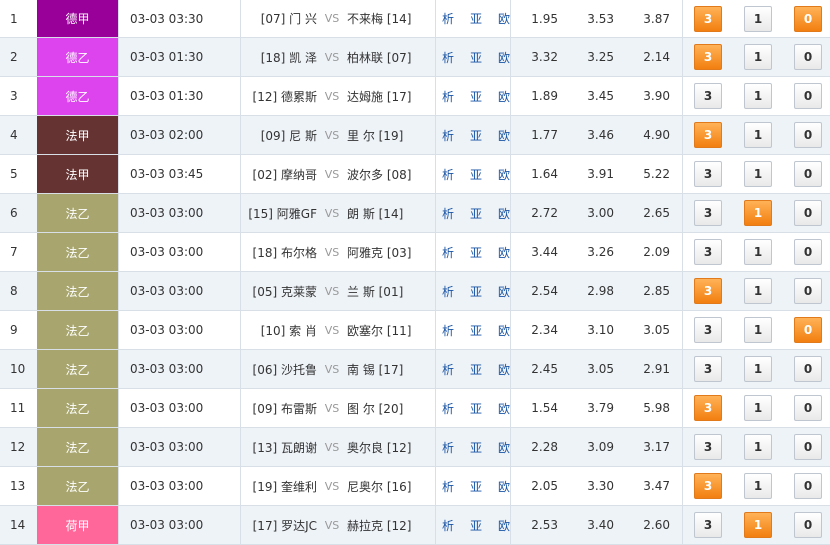 Image resolution: width=830 pixels, height=545 pixels. What do you see at coordinates (391, 369) in the screenshot?
I see `away-team: 南 锡 [17]` at bounding box center [391, 369].